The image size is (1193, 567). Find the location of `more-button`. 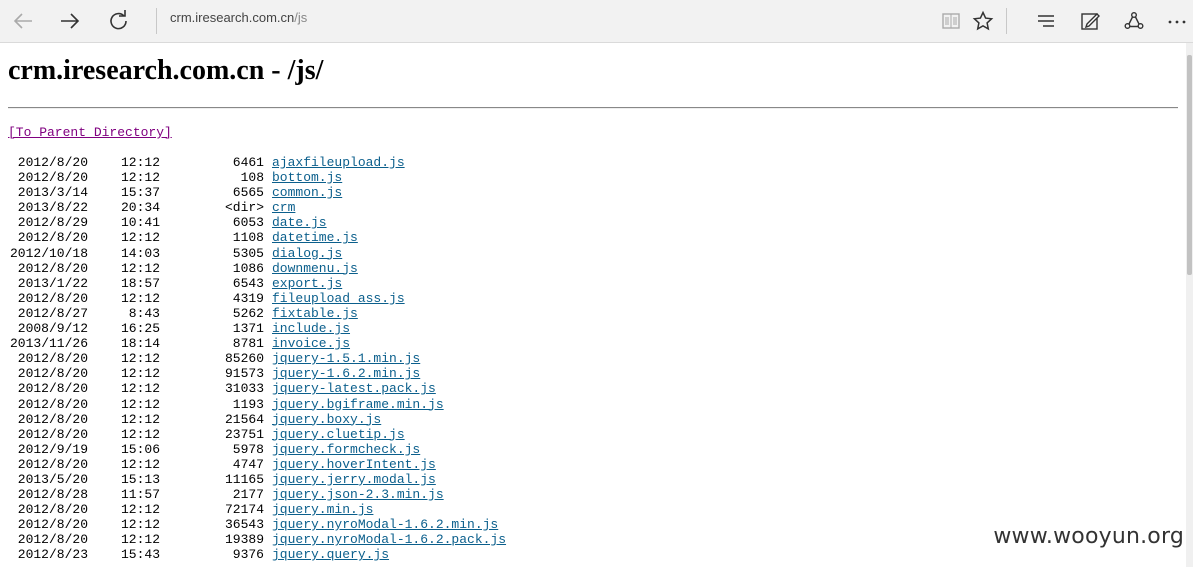

more-button is located at coordinates (1177, 21).